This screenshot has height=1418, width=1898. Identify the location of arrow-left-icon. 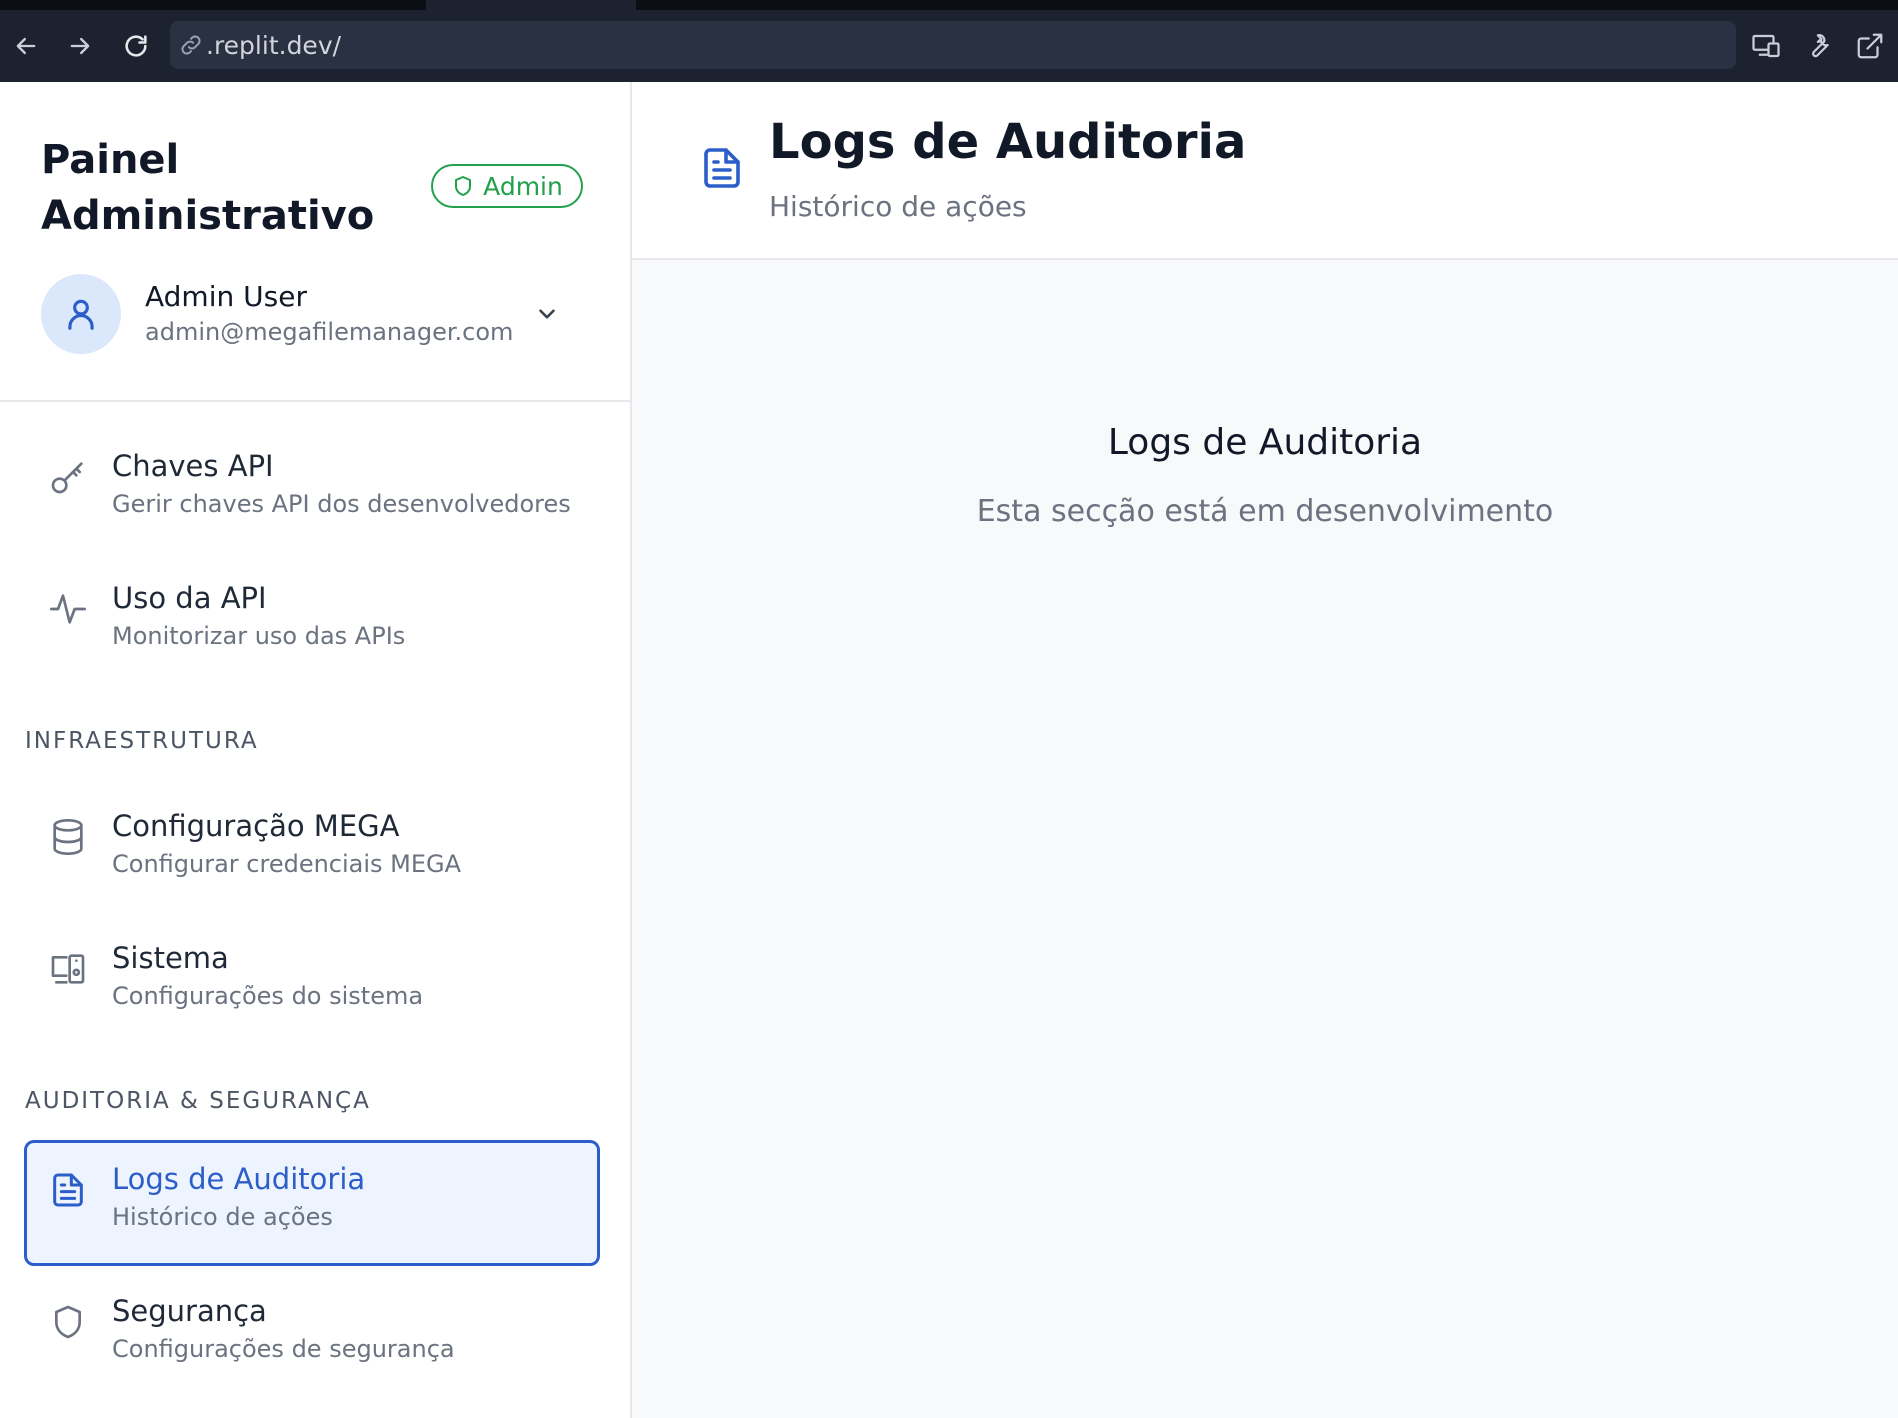
(26, 46).